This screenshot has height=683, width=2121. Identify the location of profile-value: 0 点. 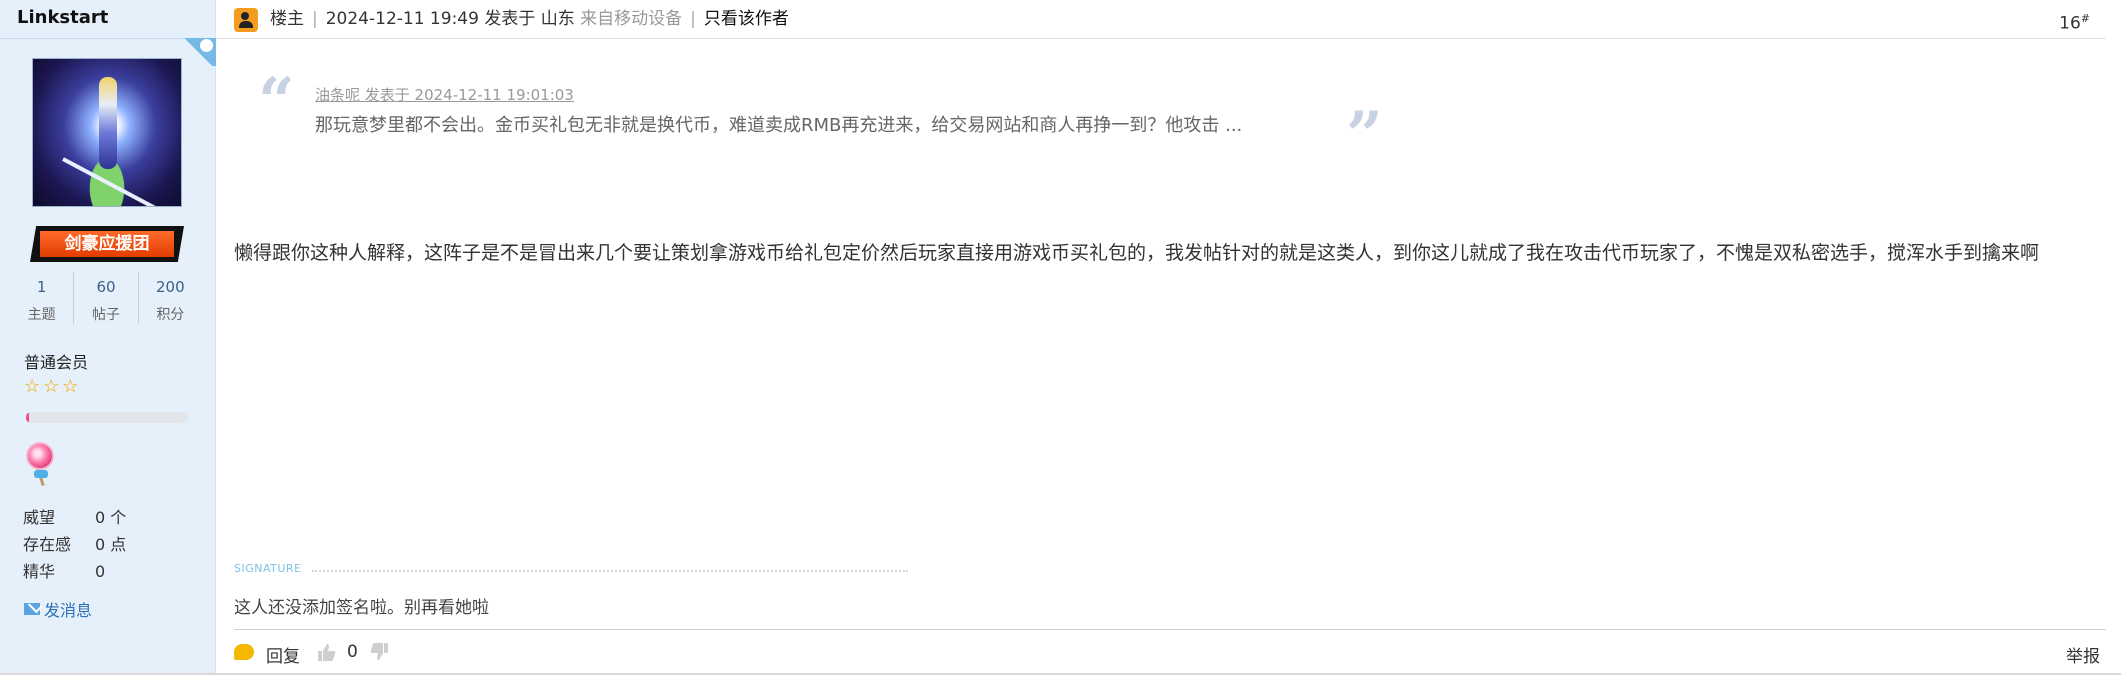
(111, 544).